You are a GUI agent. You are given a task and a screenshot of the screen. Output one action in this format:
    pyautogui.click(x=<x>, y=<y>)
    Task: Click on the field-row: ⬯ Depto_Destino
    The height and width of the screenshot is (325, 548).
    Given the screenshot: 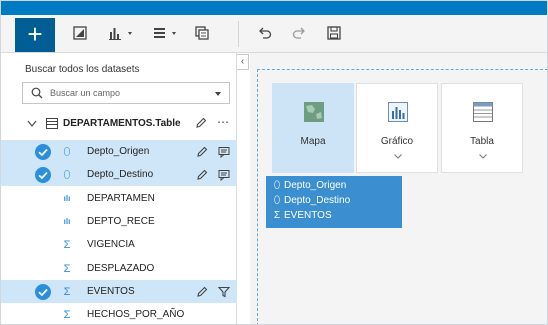 What is the action you would take?
    pyautogui.click(x=119, y=174)
    